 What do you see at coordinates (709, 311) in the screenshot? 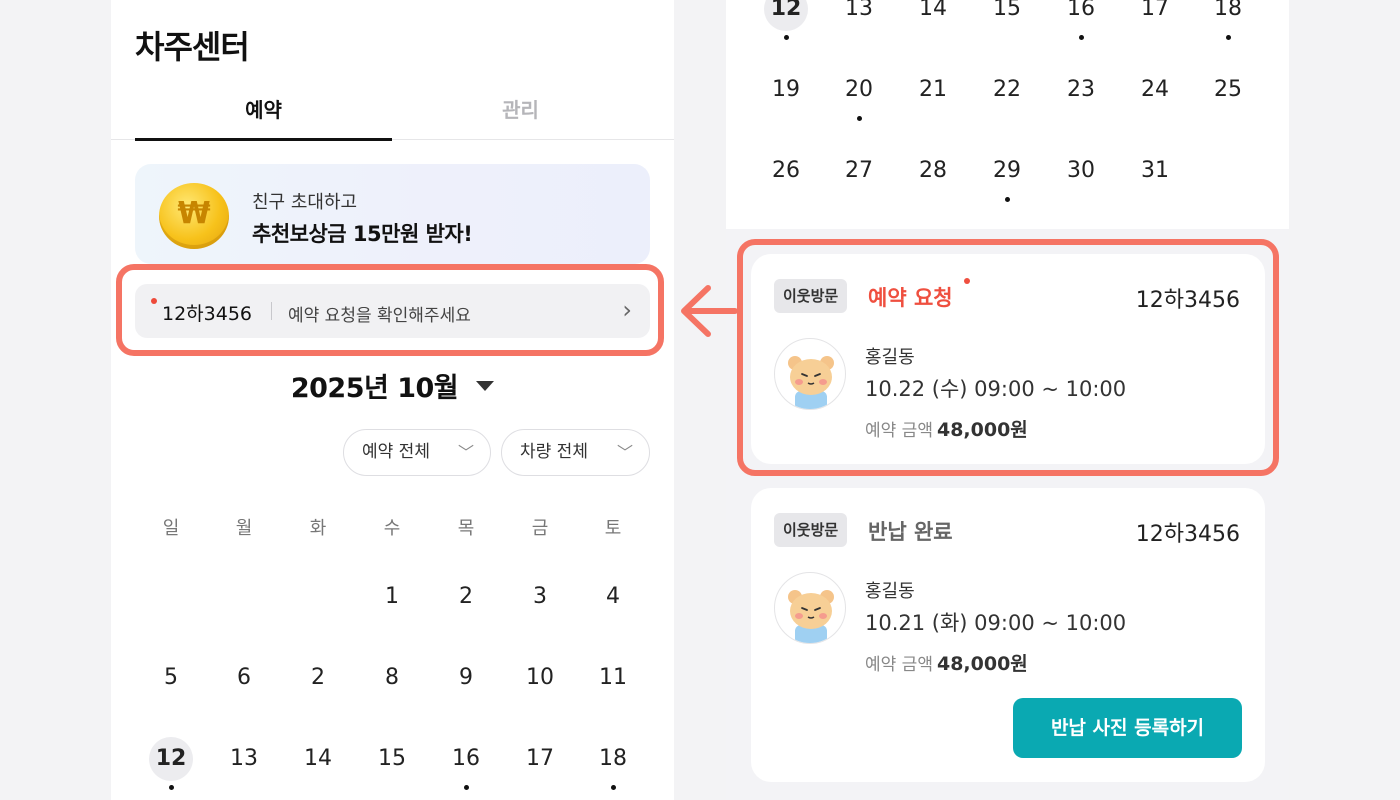
I see `annotation-arrow-icon` at bounding box center [709, 311].